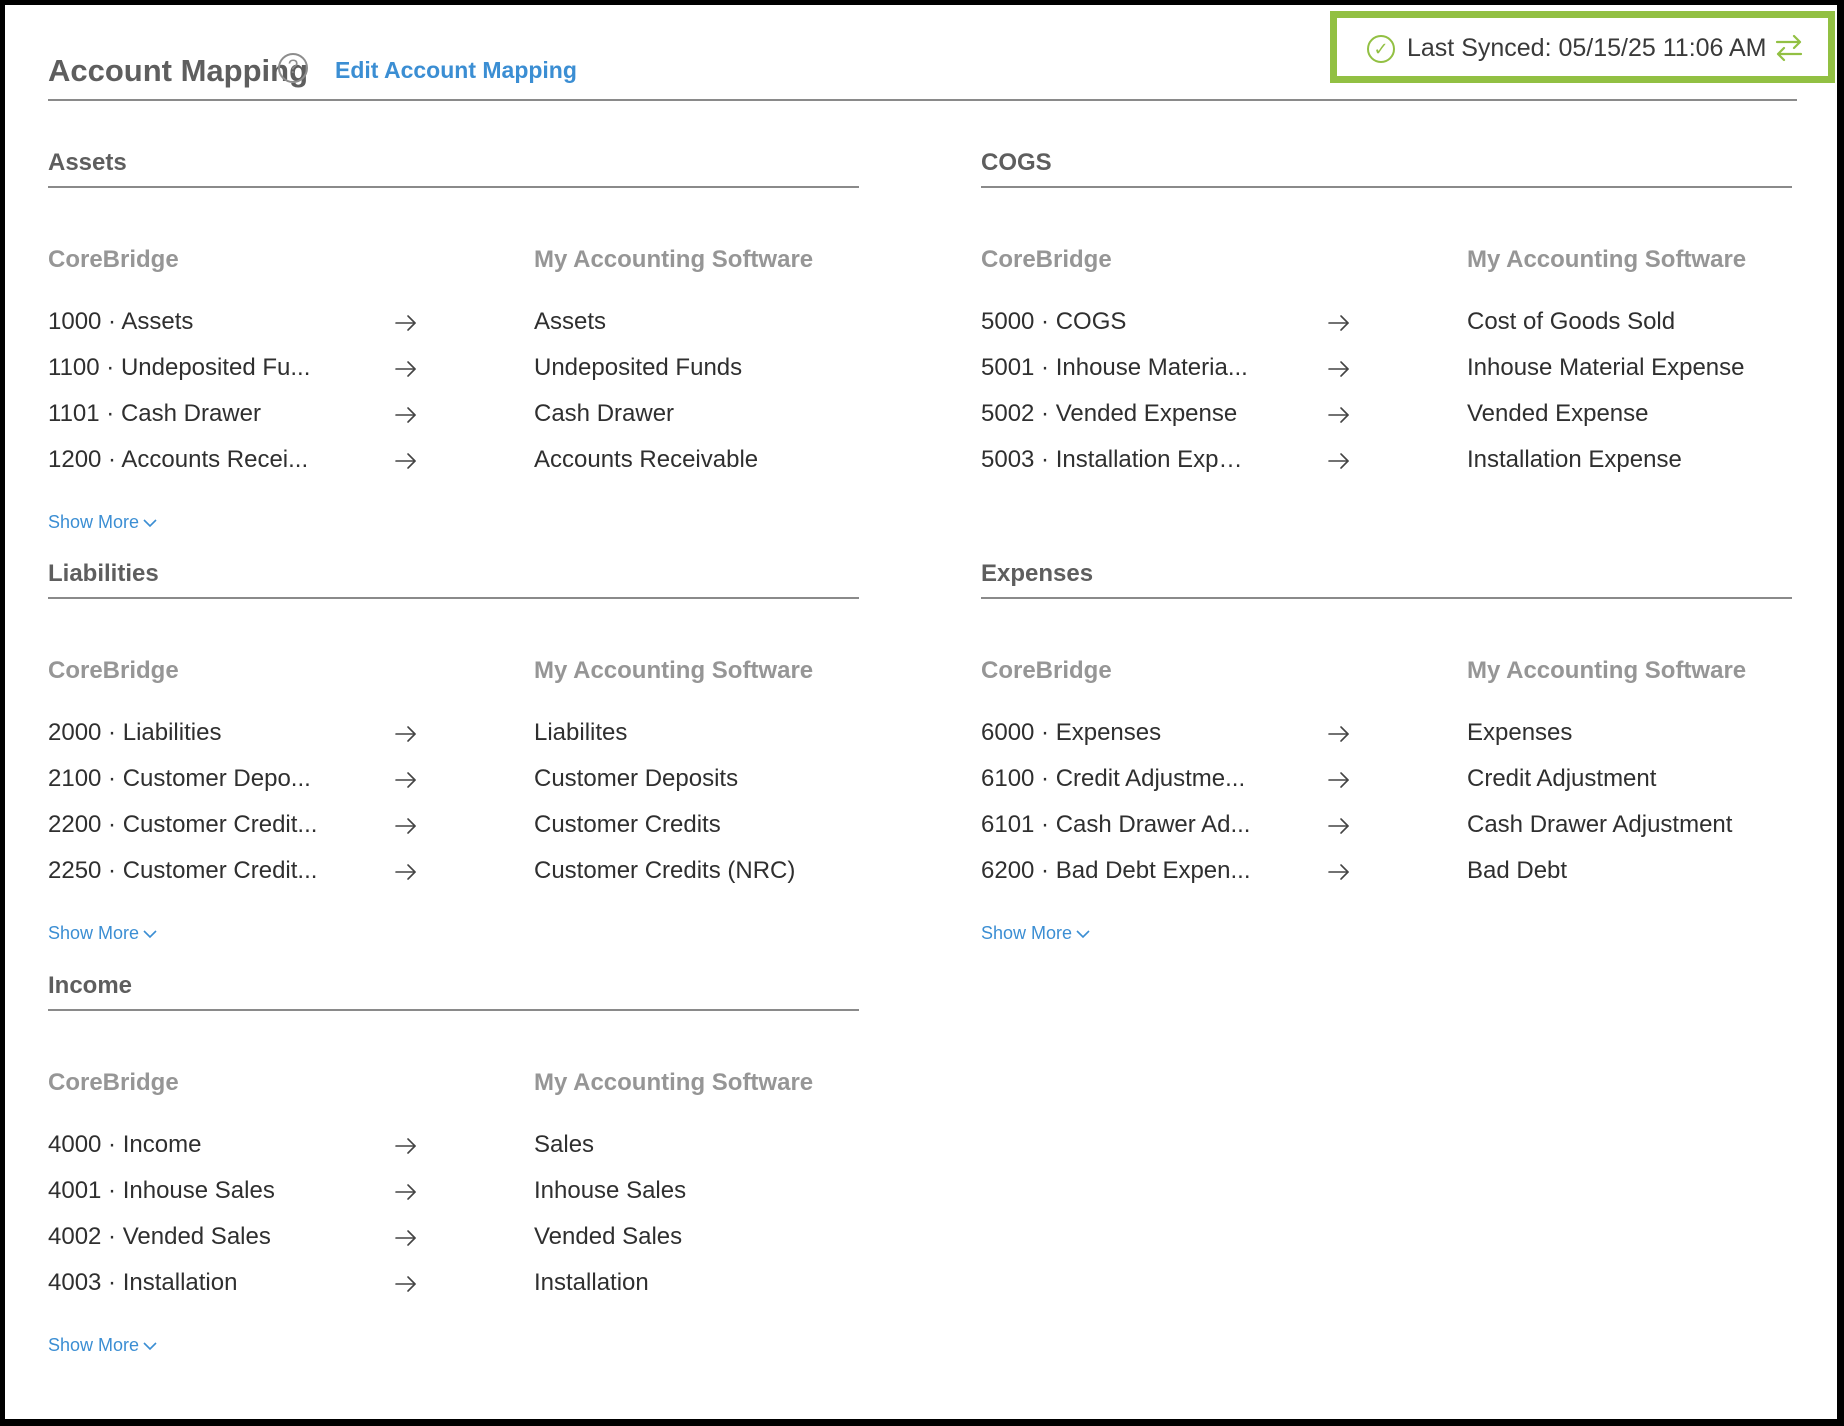 This screenshot has width=1844, height=1426. What do you see at coordinates (570, 321) in the screenshot?
I see `accounting-software-account: Assets` at bounding box center [570, 321].